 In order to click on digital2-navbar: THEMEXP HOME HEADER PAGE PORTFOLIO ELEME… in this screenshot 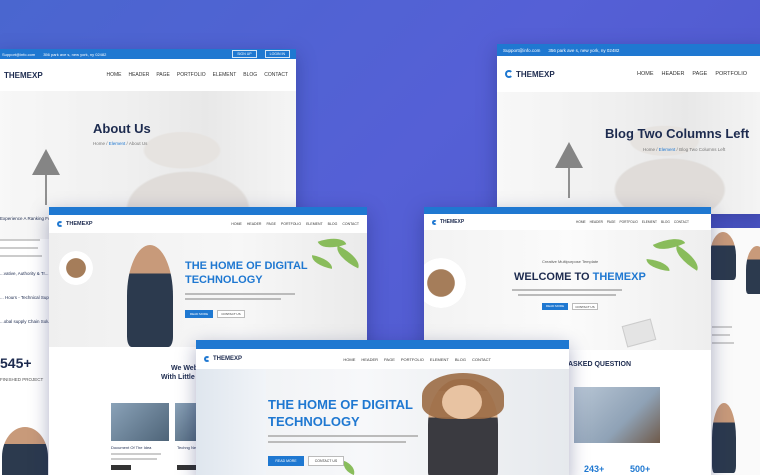, I will do `click(382, 359)`.